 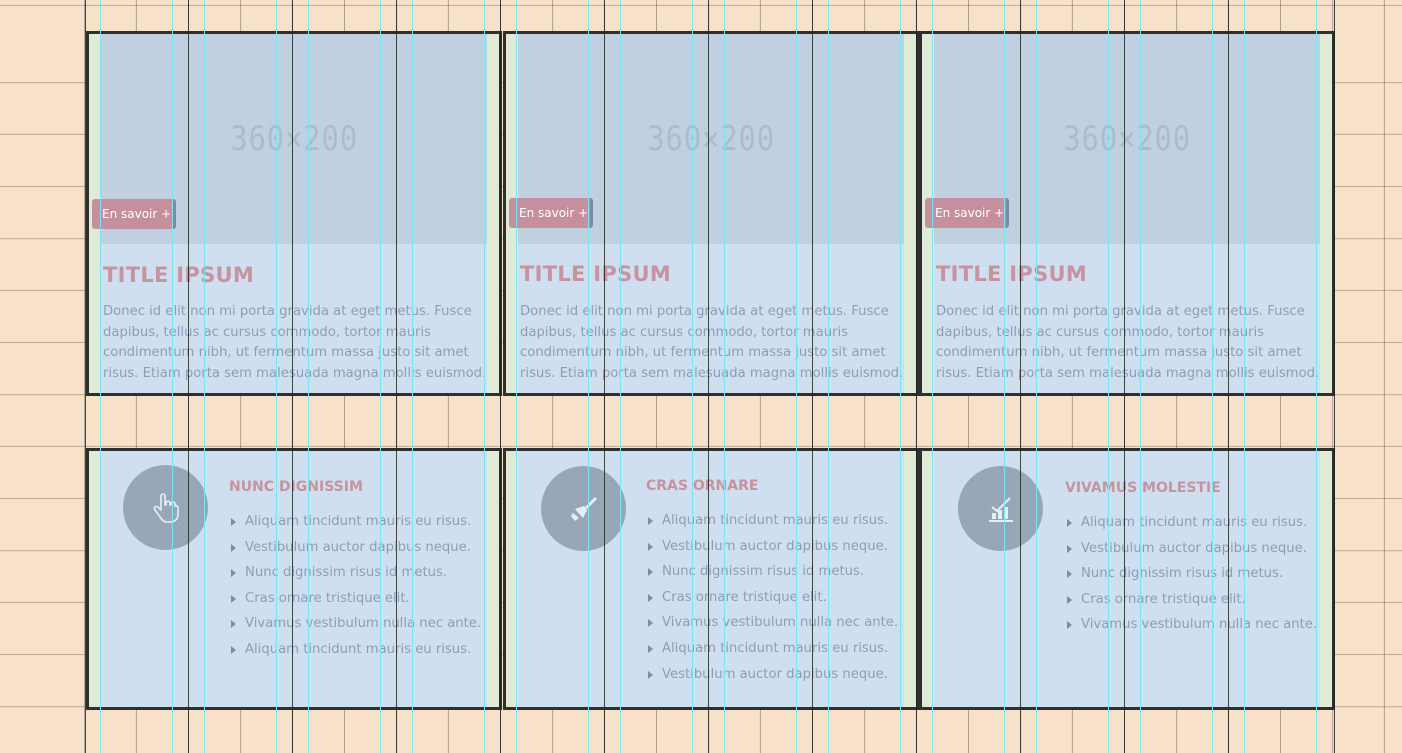 I want to click on feature-title: VIVAMUS MOLESTIE, so click(x=1143, y=488).